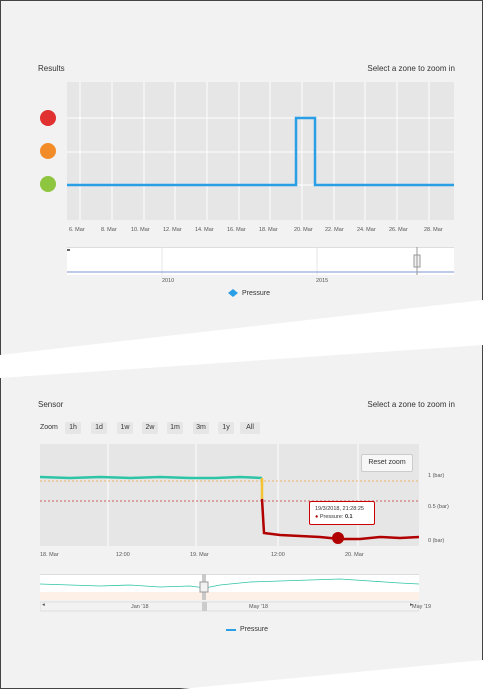 This screenshot has height=689, width=483. Describe the element at coordinates (411, 404) in the screenshot. I see `sensor-zoom-hint: Select a zone to zoom in` at that location.